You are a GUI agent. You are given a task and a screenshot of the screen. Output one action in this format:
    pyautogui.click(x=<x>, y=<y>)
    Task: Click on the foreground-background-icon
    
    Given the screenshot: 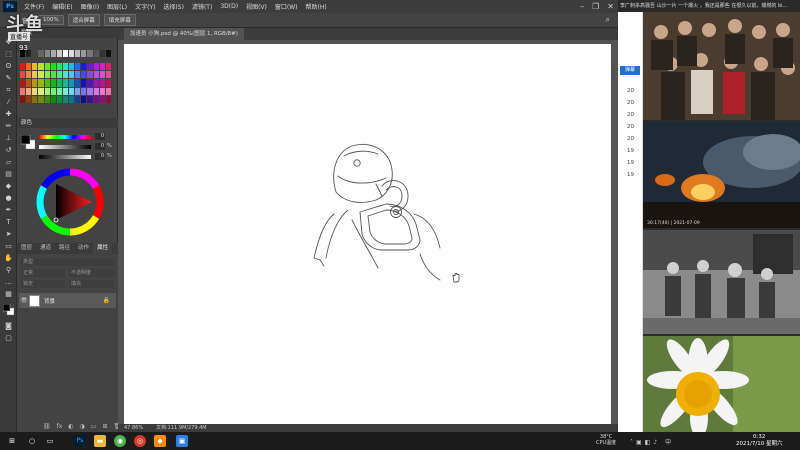 What is the action you would take?
    pyautogui.click(x=8, y=309)
    